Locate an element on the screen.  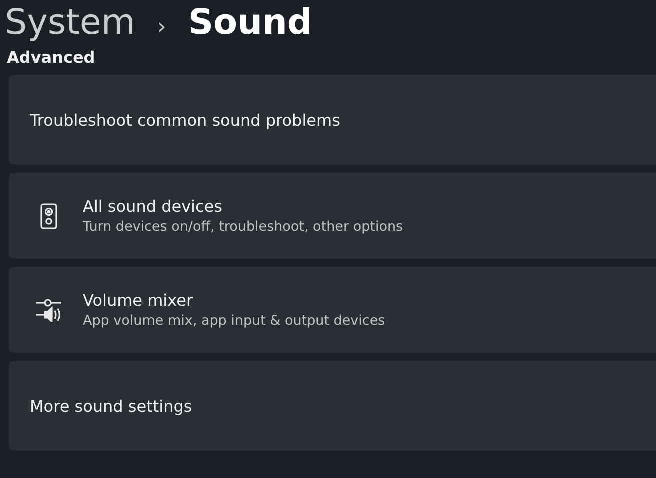
section-heading: Advanced is located at coordinates (51, 57).